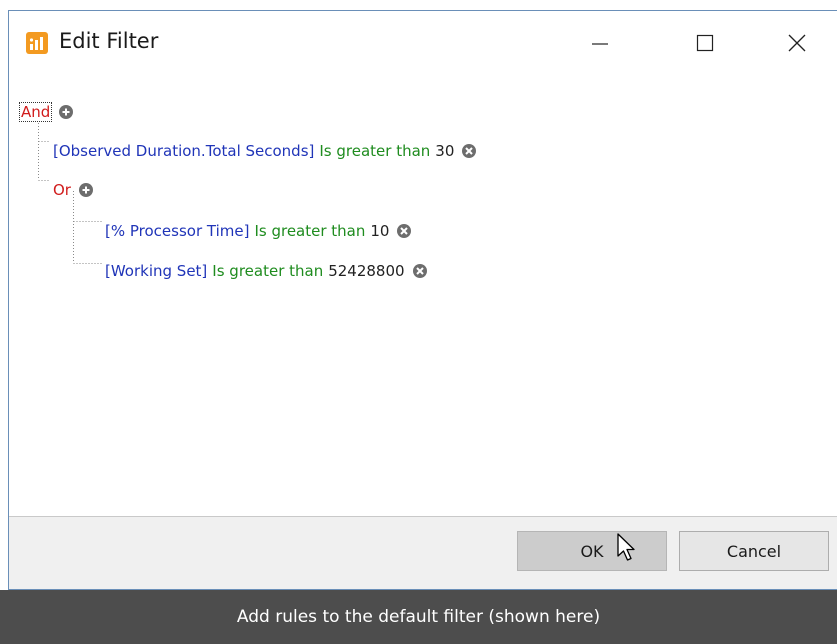 This screenshot has height=644, width=837. What do you see at coordinates (37, 43) in the screenshot?
I see `chart-app-icon` at bounding box center [37, 43].